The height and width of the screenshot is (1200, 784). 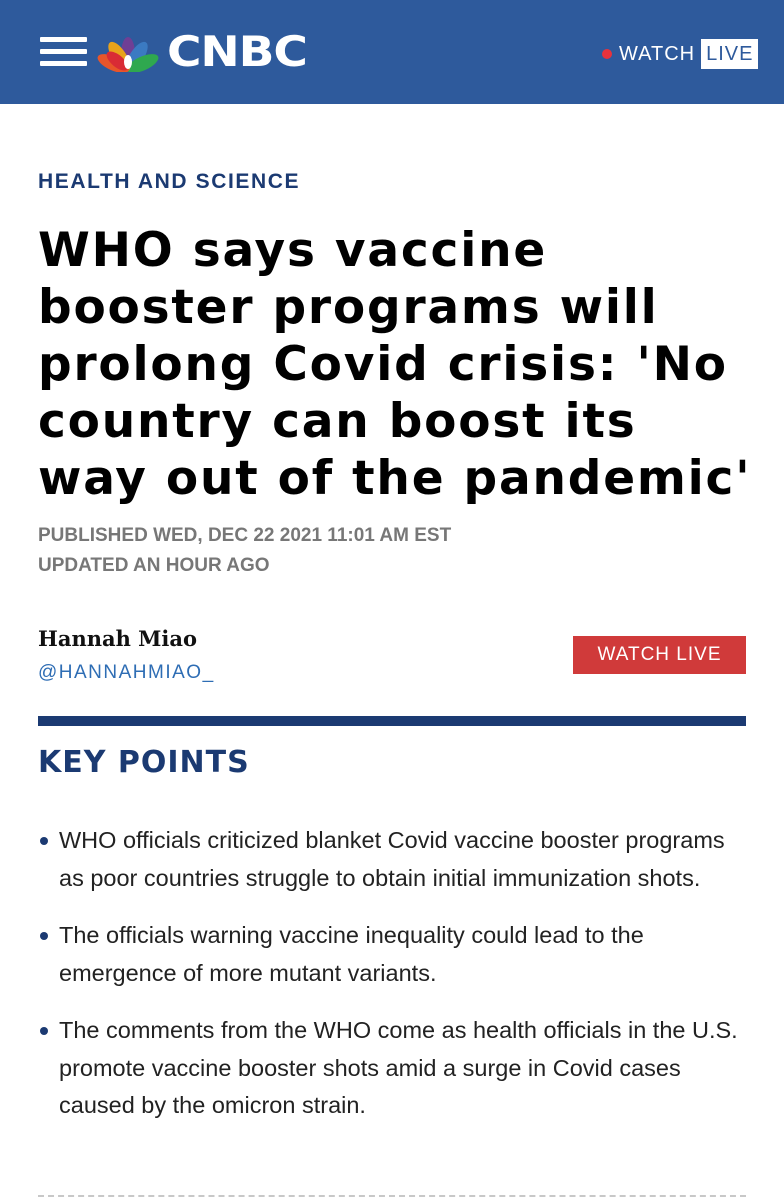 I want to click on hamburger-menu-icon, so click(x=63, y=52).